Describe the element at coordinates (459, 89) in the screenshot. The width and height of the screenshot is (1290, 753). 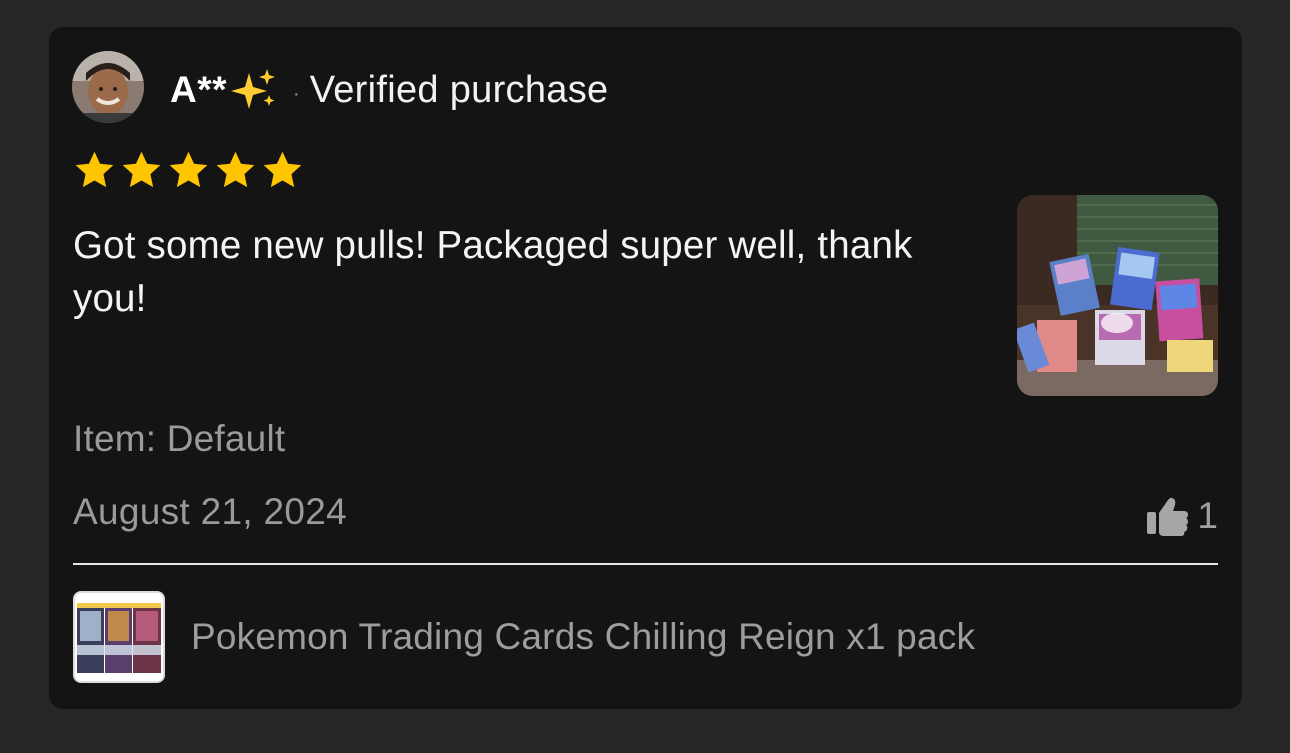
I see `verified-purchase-label: Verified purchase` at that location.